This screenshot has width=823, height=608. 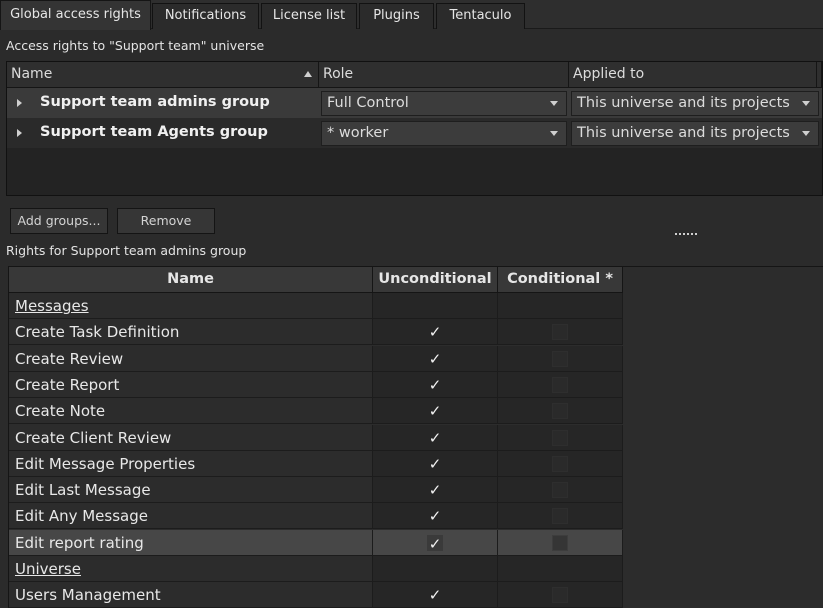 I want to click on right-name: Edit Last Message, so click(x=191, y=490).